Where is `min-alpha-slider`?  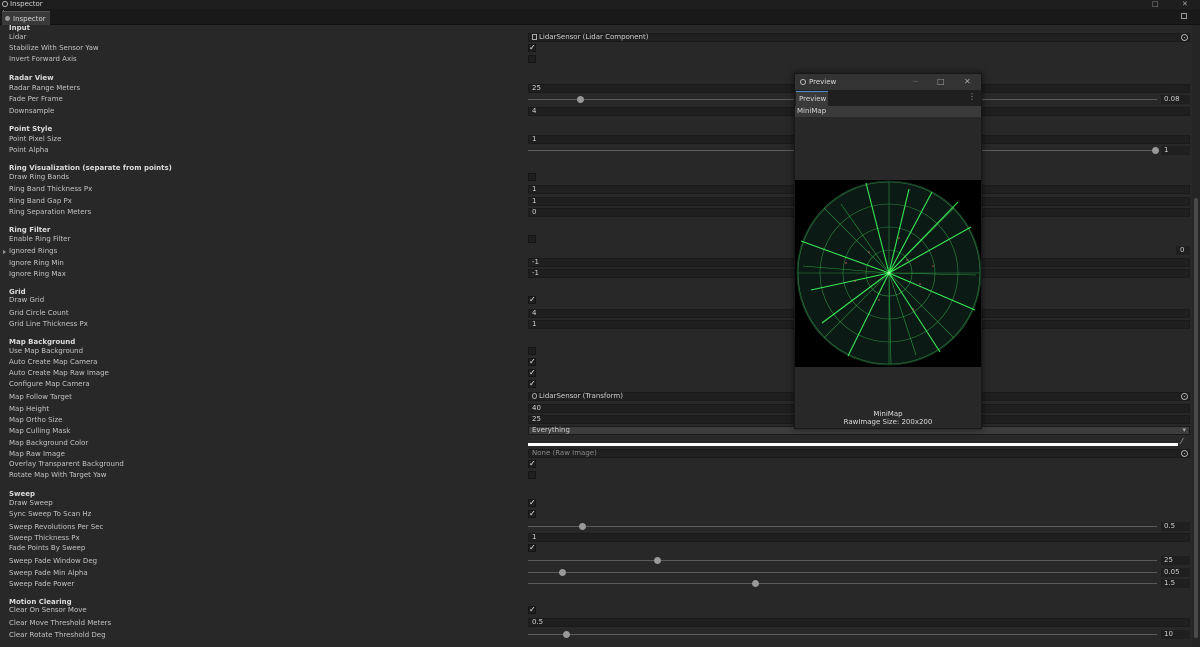 min-alpha-slider is located at coordinates (842, 572).